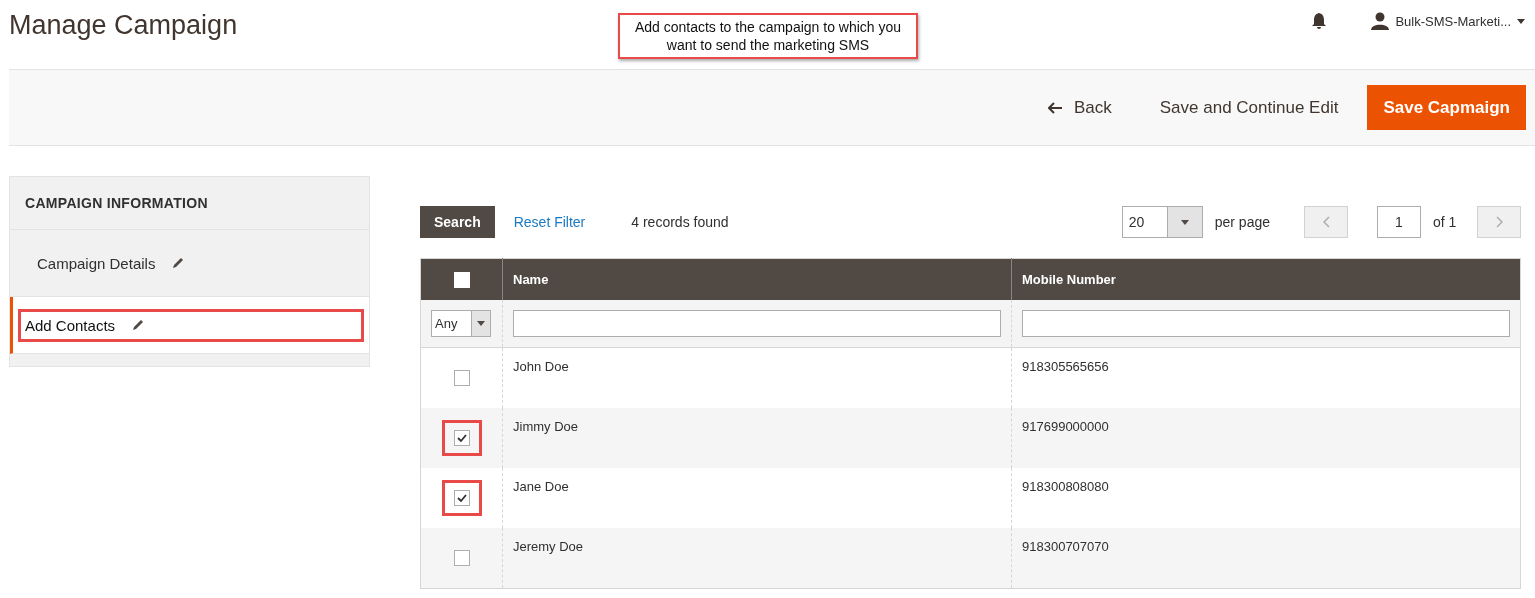 The image size is (1535, 598). I want to click on arrow-left-icon, so click(1054, 107).